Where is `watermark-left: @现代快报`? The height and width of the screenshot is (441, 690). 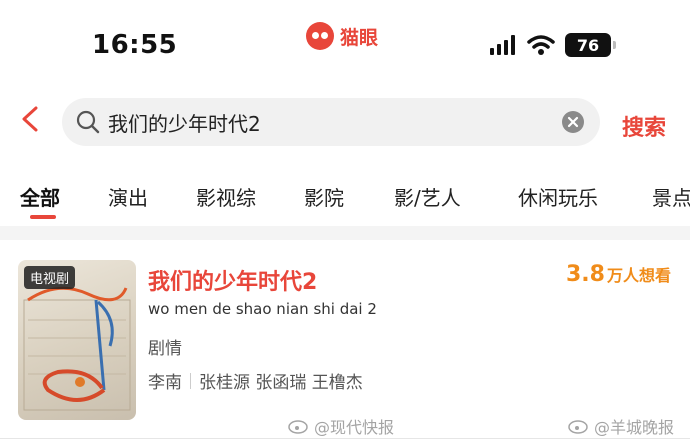
watermark-left: @现代快报 is located at coordinates (341, 426).